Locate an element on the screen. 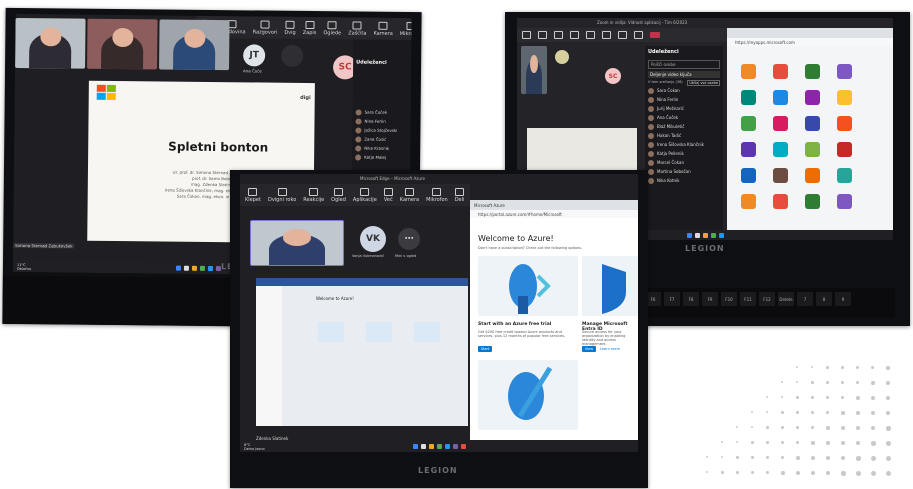 The height and width of the screenshot is (489, 913). participant-item: Ana Čoček is located at coordinates (684, 117).